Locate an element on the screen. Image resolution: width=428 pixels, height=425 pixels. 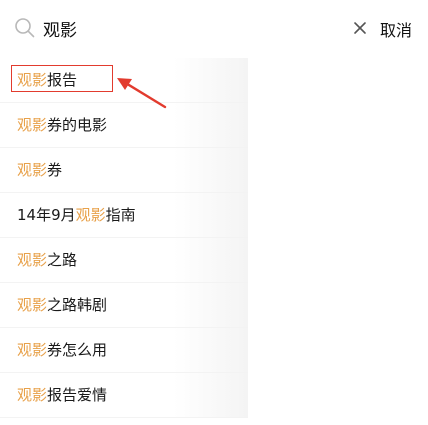
suggestion-item: 观影报告 is located at coordinates (124, 80).